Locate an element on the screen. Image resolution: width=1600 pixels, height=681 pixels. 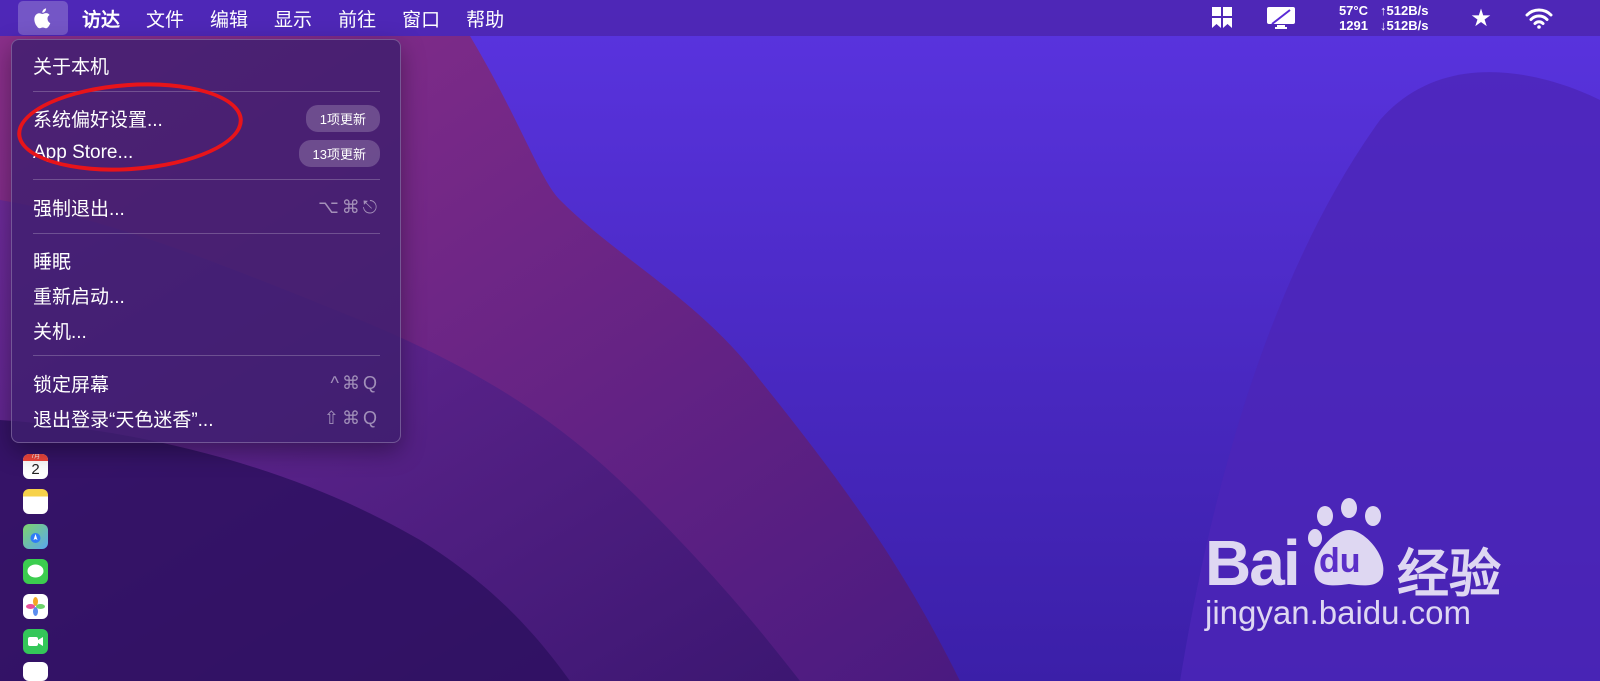
lock-screen-label: 锁定屏幕 is located at coordinates (71, 385).